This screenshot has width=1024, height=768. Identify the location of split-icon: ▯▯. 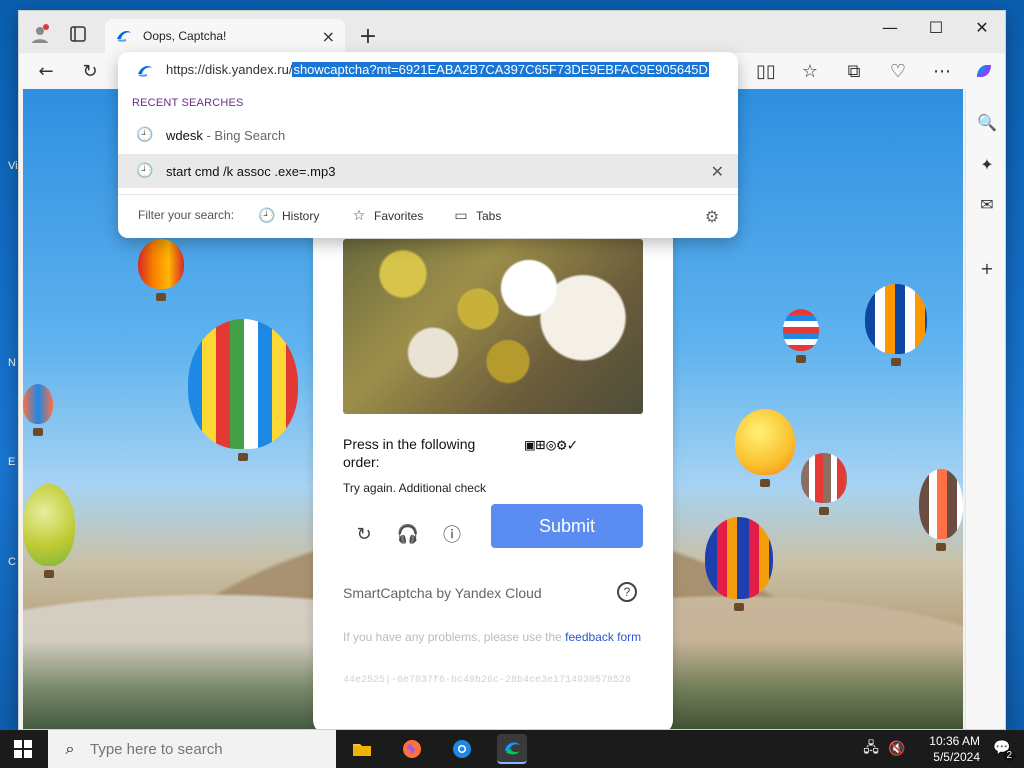
(766, 71).